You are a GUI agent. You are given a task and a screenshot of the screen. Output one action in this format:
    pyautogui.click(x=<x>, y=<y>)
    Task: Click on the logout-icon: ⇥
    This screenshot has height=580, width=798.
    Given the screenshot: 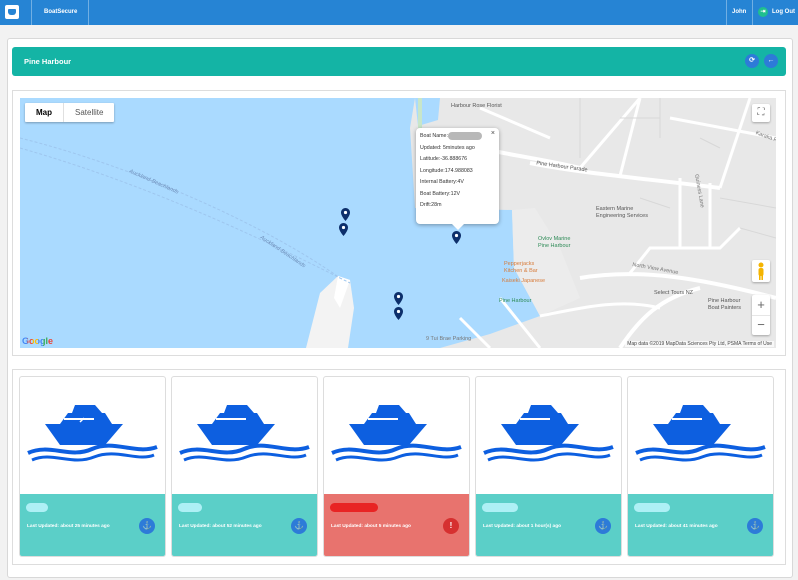 What is the action you would take?
    pyautogui.click(x=763, y=12)
    